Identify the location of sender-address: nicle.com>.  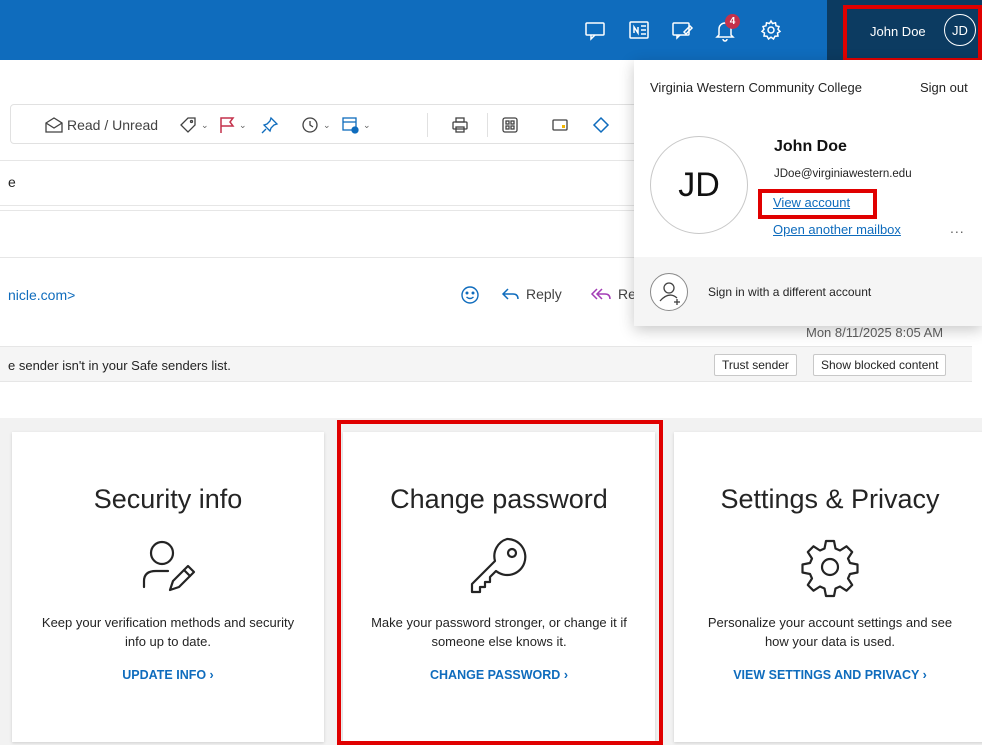
(41, 295).